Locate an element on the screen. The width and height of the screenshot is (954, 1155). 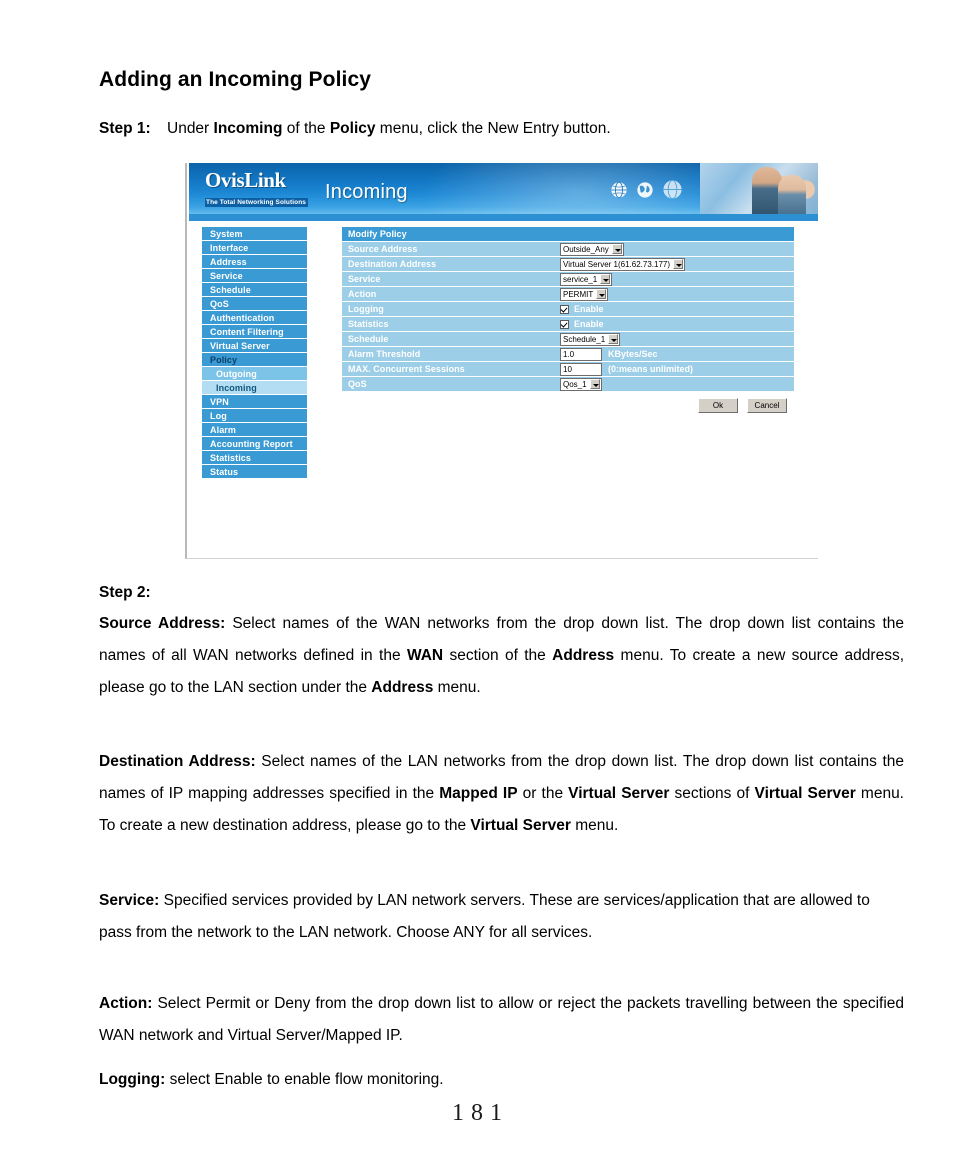
label-logging: Logging is located at coordinates (366, 309).